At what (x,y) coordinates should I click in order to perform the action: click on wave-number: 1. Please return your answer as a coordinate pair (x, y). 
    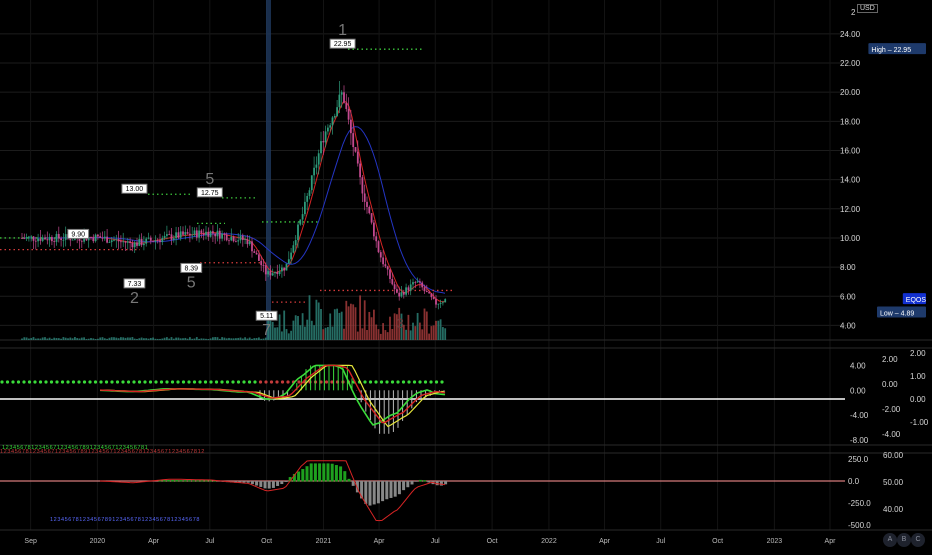
    Looking at the image, I should click on (342, 30).